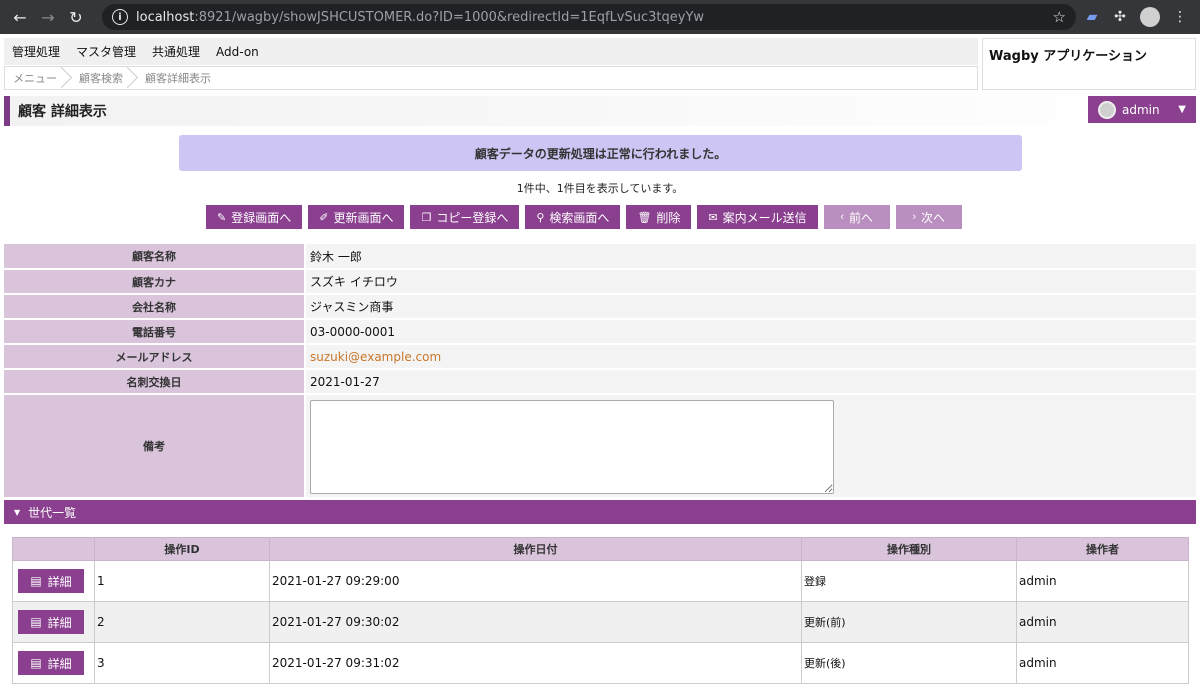  What do you see at coordinates (182, 549) in the screenshot?
I see `col-header-op-id: 操作ID` at bounding box center [182, 549].